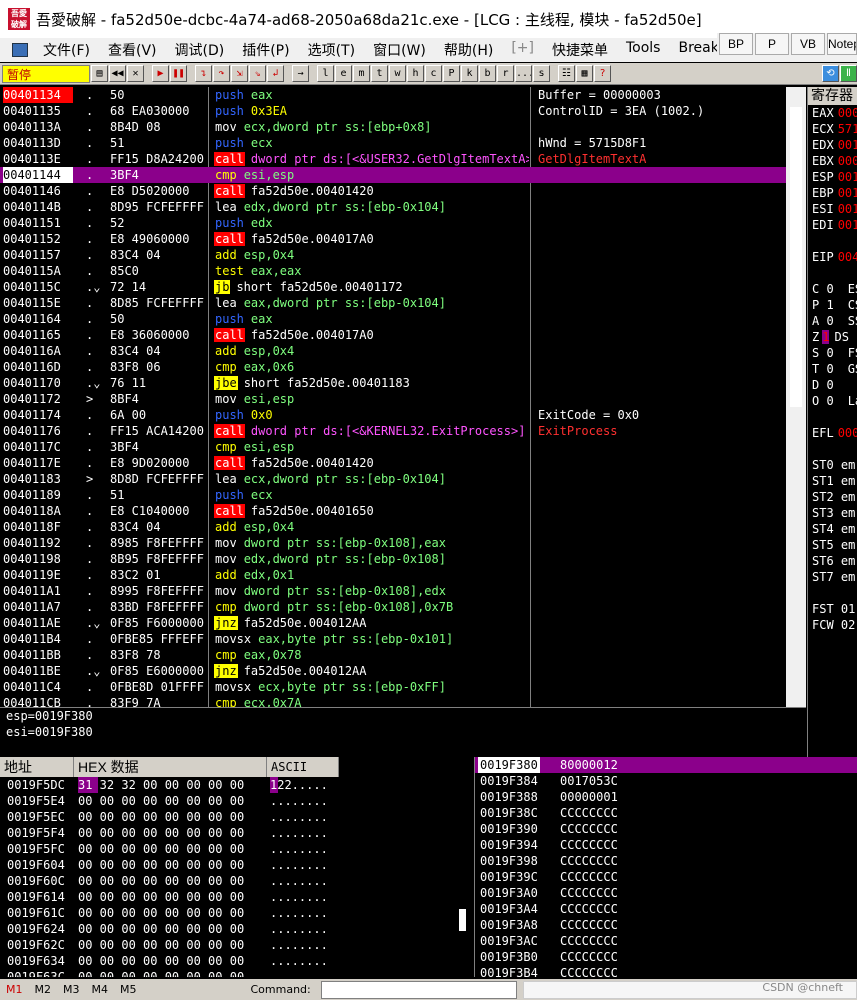 The image size is (857, 1000). Describe the element at coordinates (832, 289) in the screenshot. I see `flag-row: C 0 ES` at that location.